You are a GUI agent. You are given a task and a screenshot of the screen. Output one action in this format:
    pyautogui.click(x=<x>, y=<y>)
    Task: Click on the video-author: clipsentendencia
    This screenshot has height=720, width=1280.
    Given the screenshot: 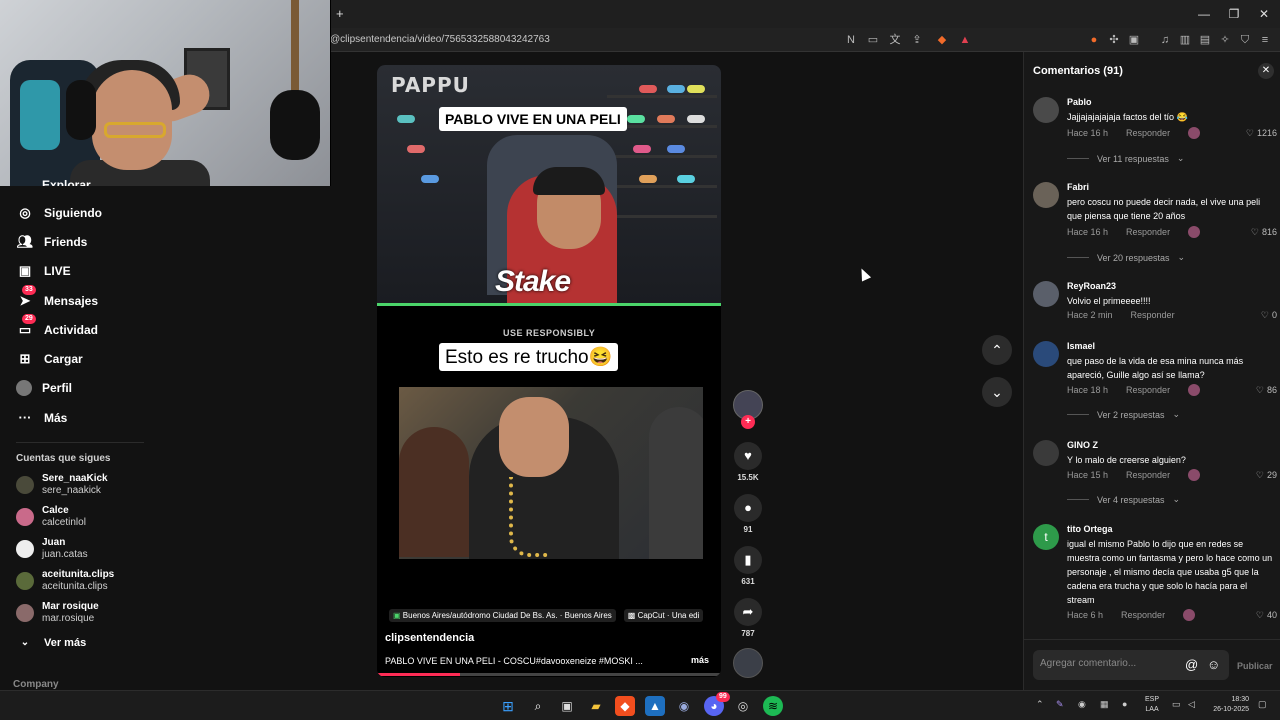 What is the action you would take?
    pyautogui.click(x=429, y=638)
    